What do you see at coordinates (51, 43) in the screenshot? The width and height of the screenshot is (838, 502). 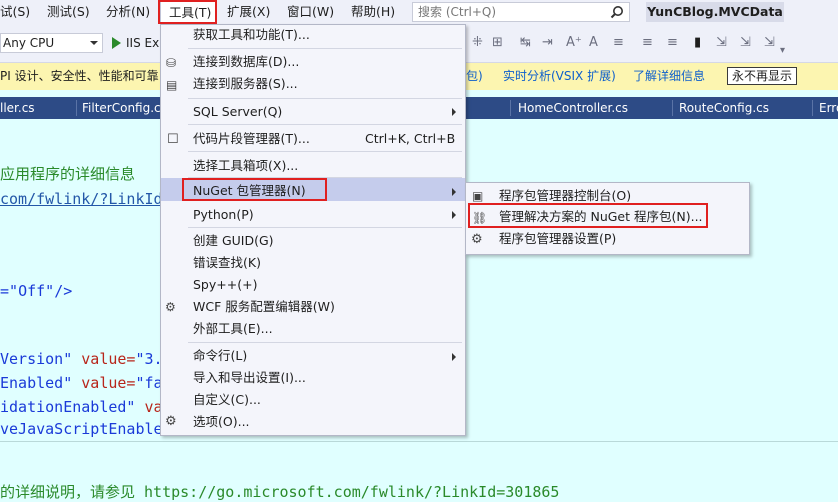 I see `platform-select: Any CPU` at bounding box center [51, 43].